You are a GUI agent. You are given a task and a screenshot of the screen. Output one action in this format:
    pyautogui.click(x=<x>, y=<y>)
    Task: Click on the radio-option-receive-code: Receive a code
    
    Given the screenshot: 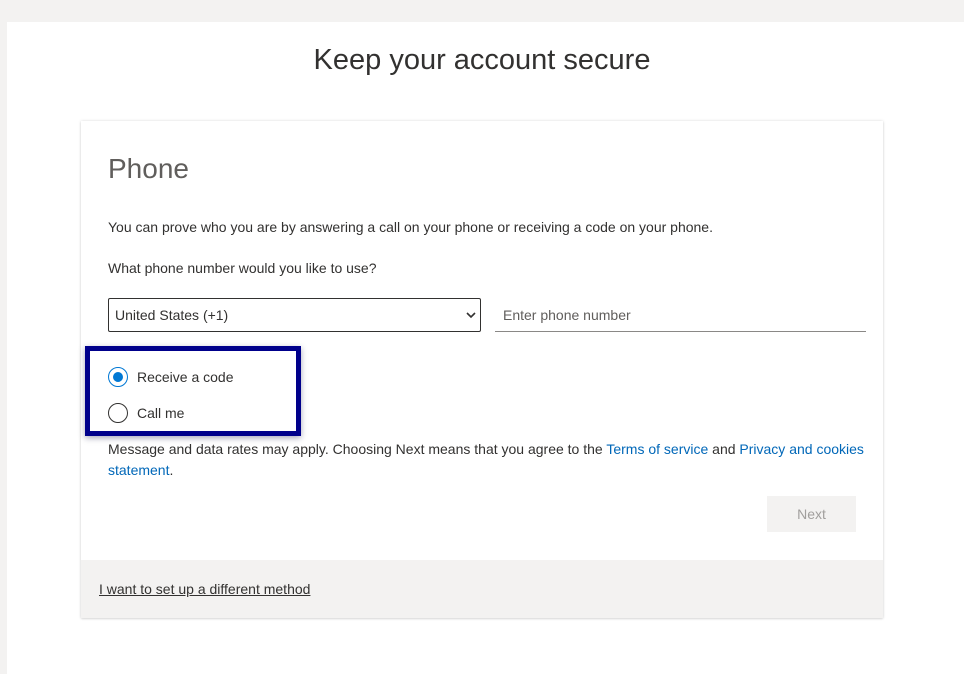 What is the action you would take?
    pyautogui.click(x=171, y=377)
    